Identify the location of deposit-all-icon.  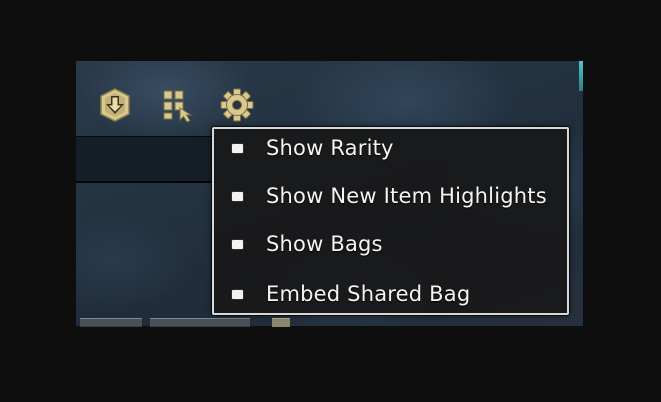
(115, 105).